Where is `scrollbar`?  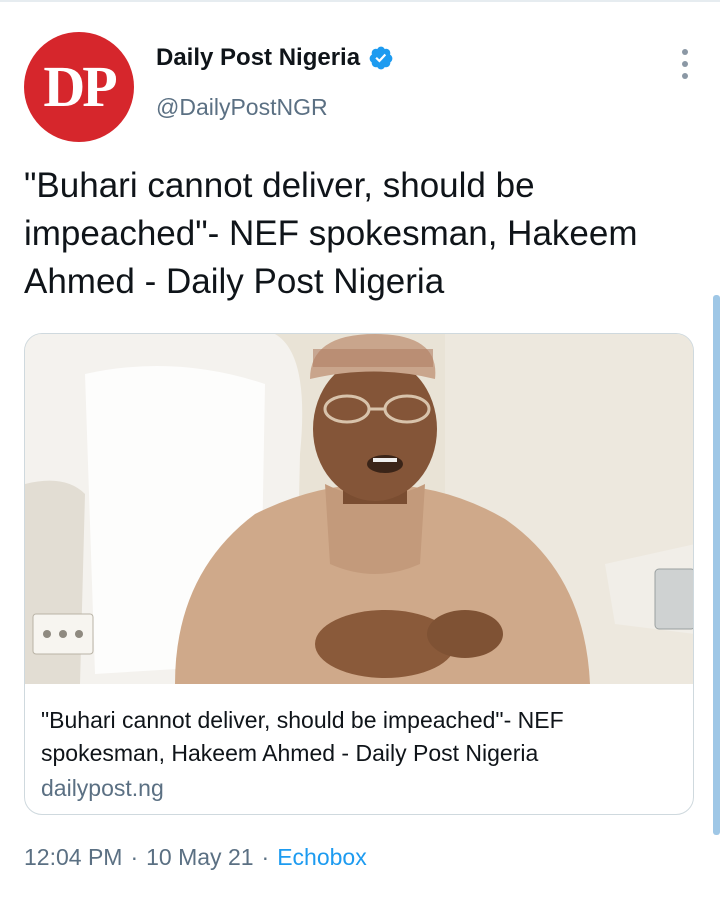
scrollbar is located at coordinates (716, 565).